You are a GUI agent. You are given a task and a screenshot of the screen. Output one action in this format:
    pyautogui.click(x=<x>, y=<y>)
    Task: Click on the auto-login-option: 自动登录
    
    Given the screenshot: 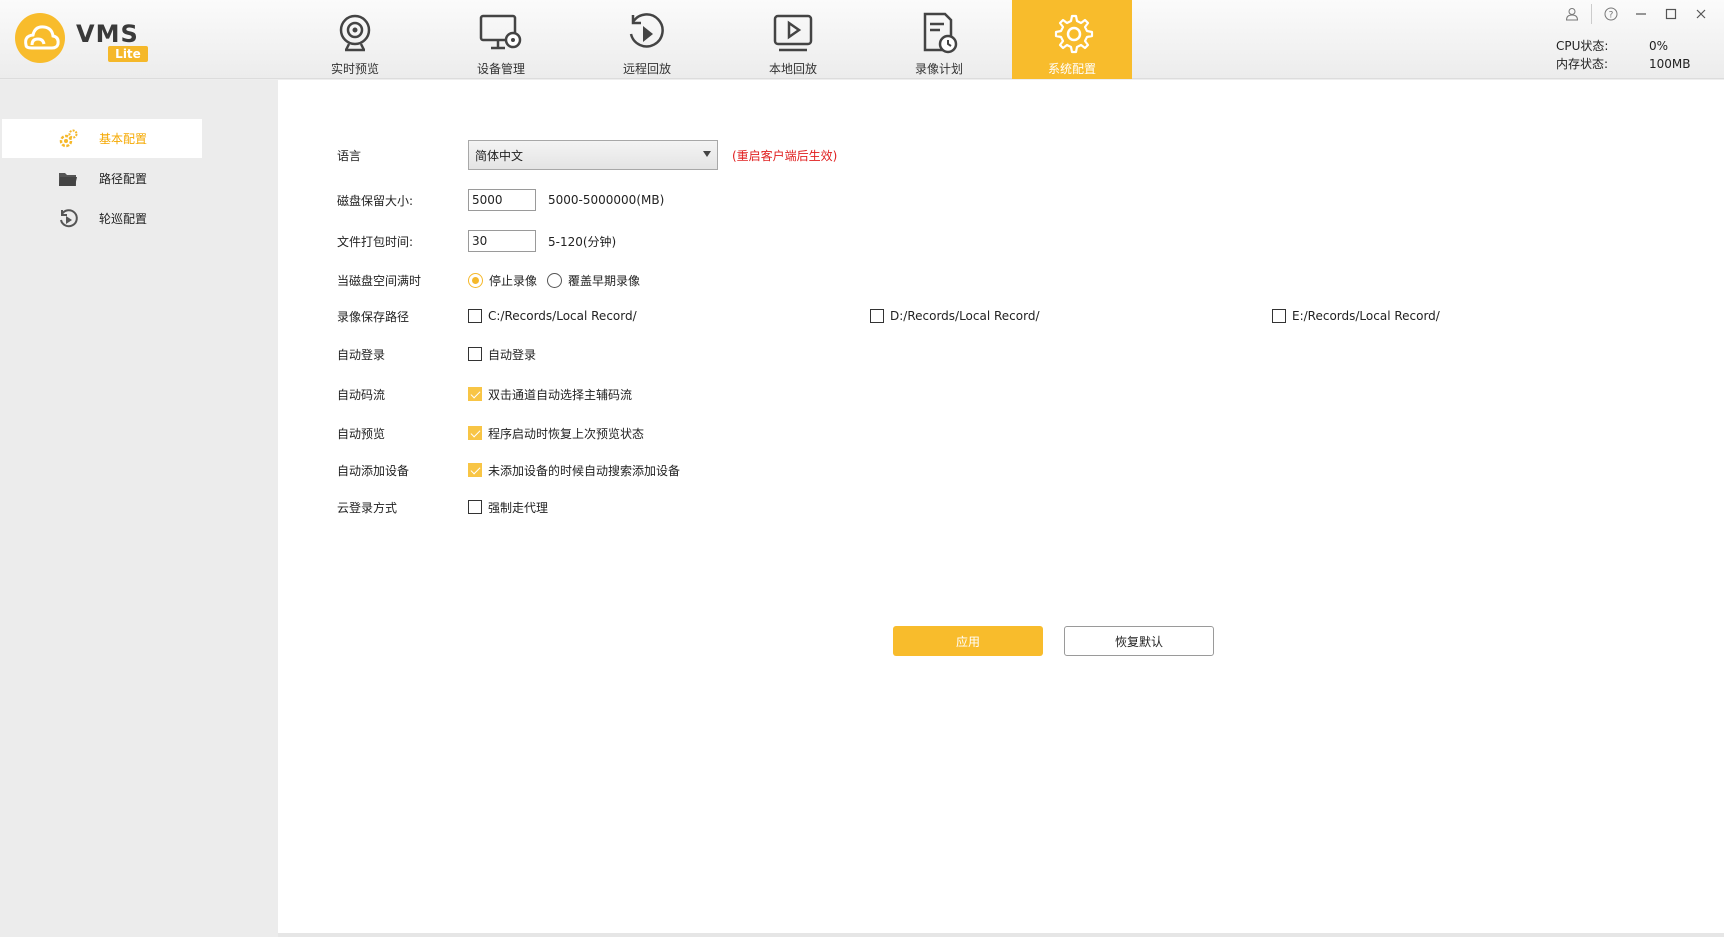 What is the action you would take?
    pyautogui.click(x=512, y=354)
    